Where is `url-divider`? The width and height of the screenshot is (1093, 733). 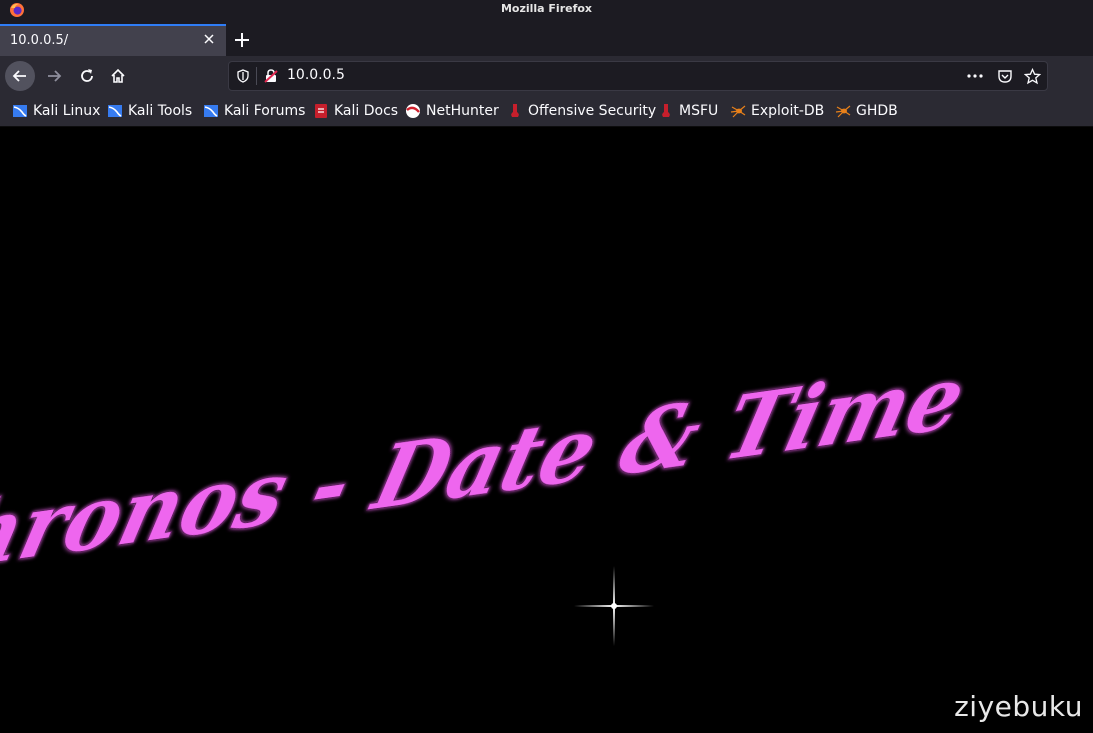 url-divider is located at coordinates (256, 76).